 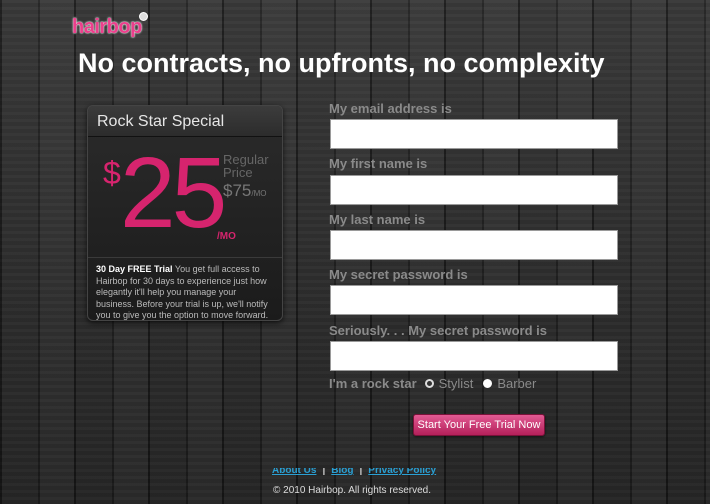 What do you see at coordinates (185, 121) in the screenshot?
I see `pricing-card-title: Rock Star Special` at bounding box center [185, 121].